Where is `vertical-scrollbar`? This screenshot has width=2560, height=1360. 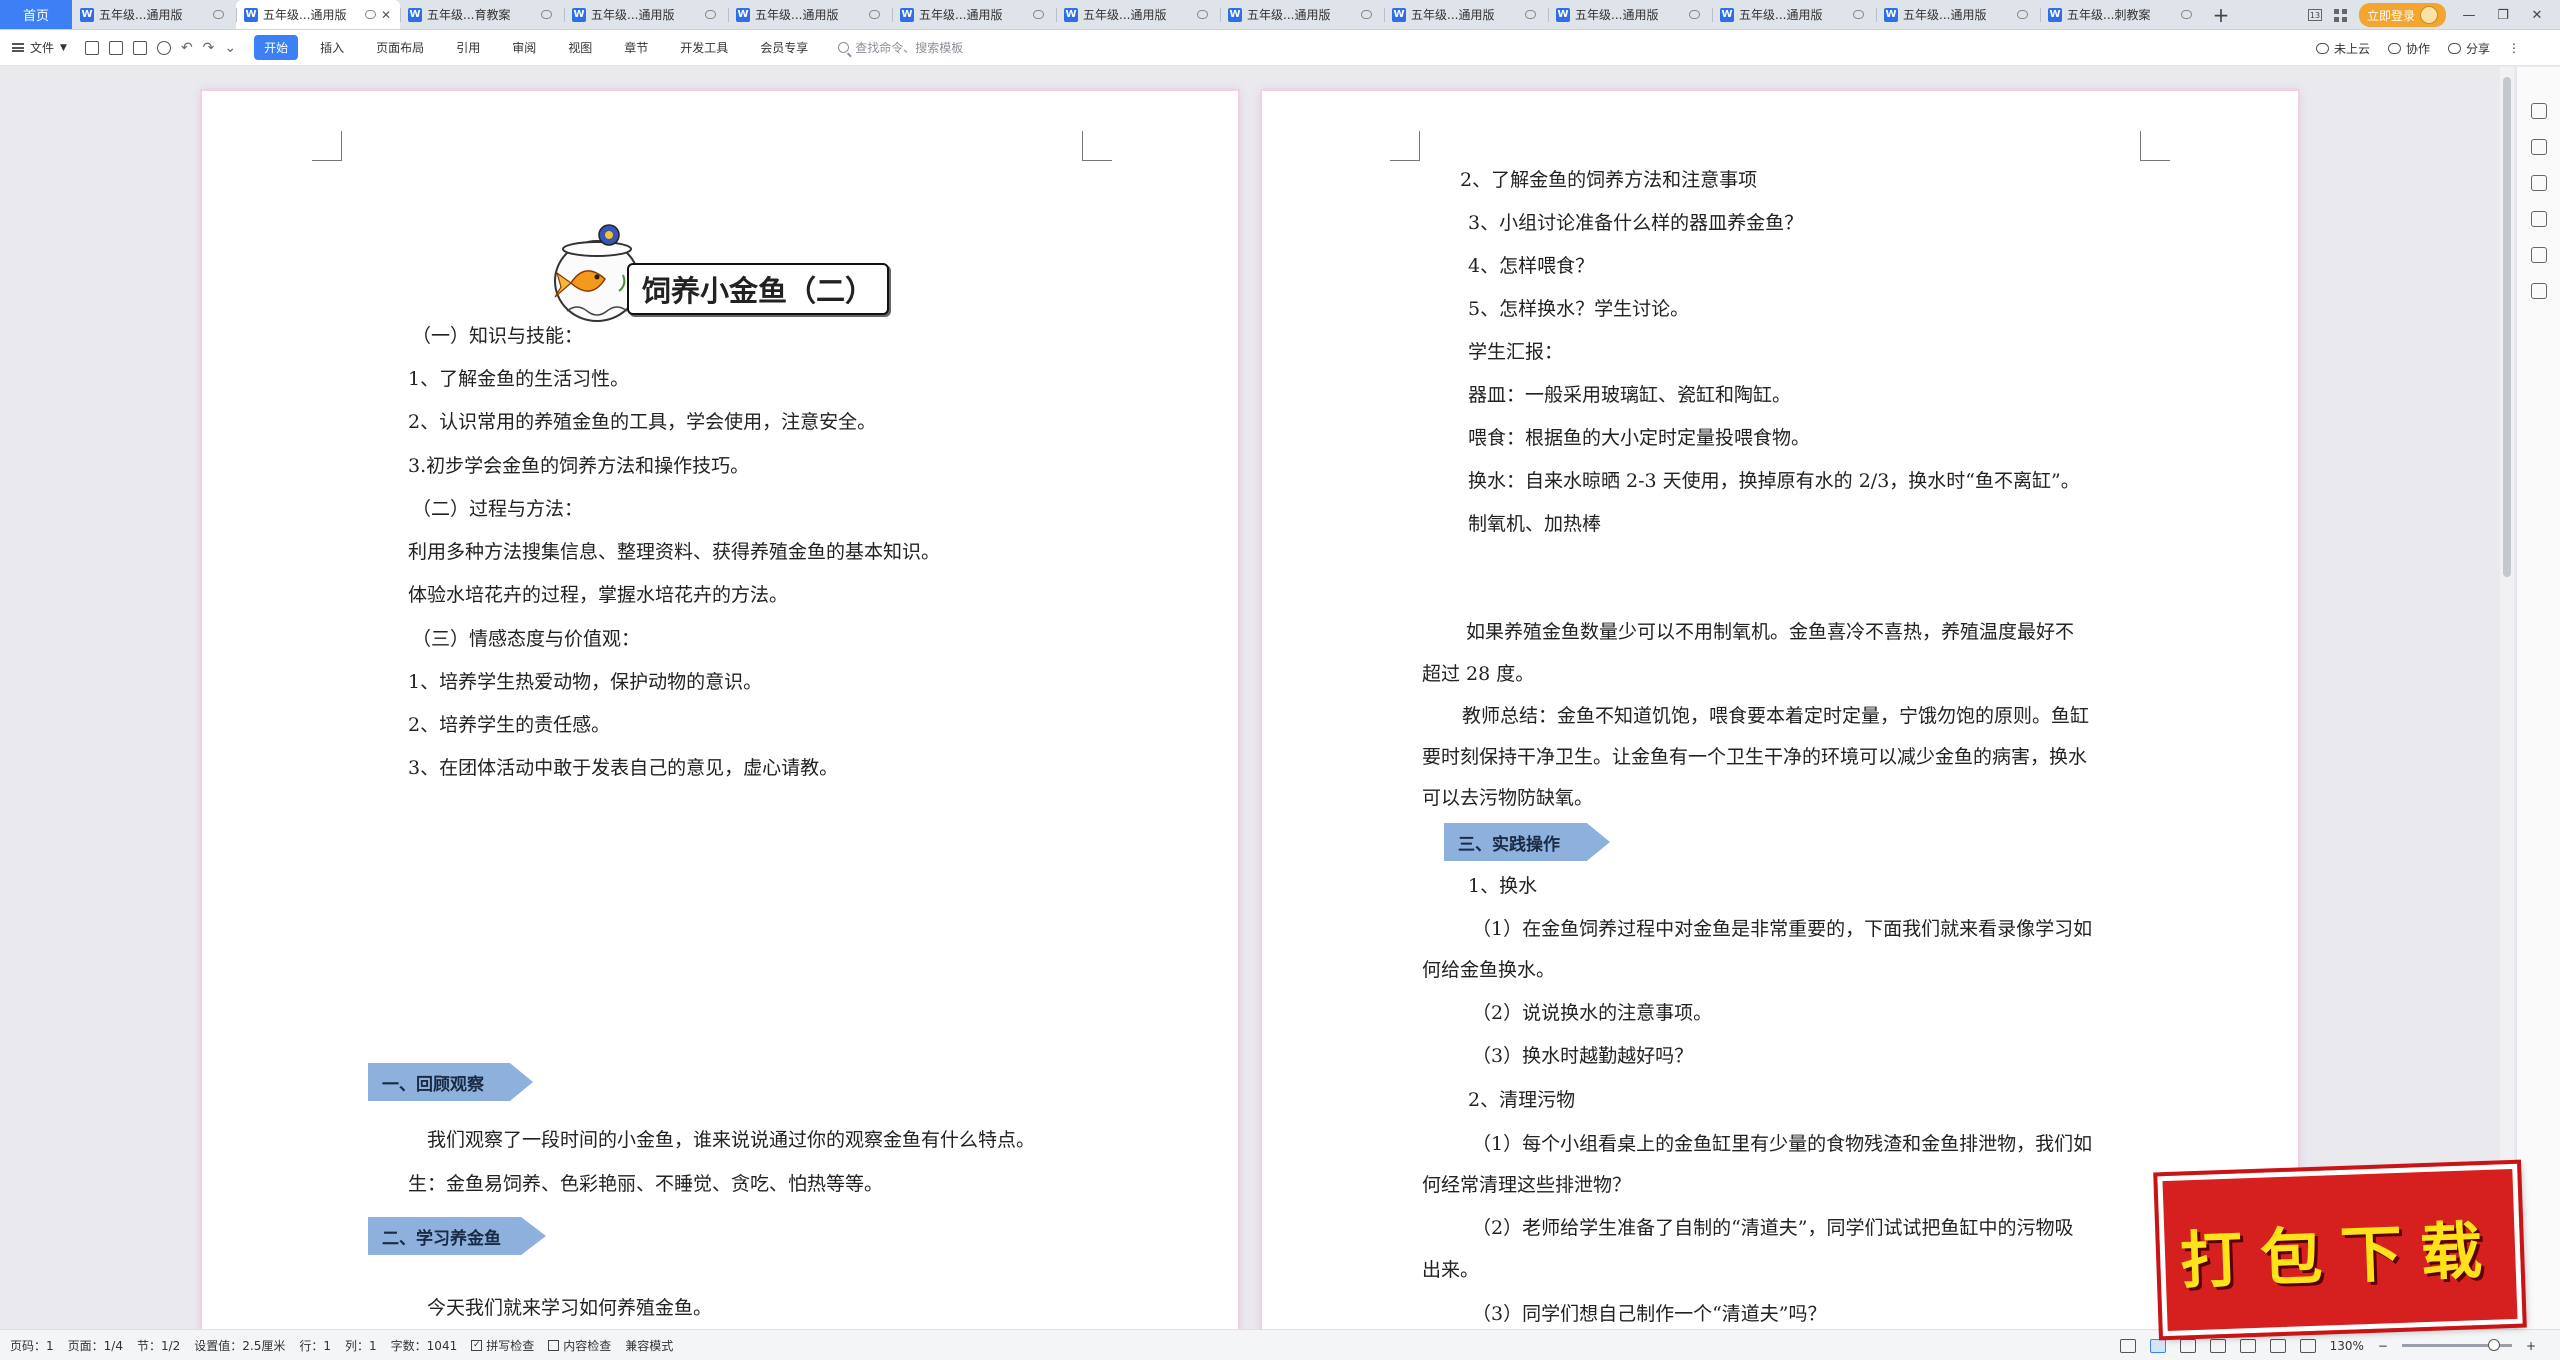 vertical-scrollbar is located at coordinates (2507, 698).